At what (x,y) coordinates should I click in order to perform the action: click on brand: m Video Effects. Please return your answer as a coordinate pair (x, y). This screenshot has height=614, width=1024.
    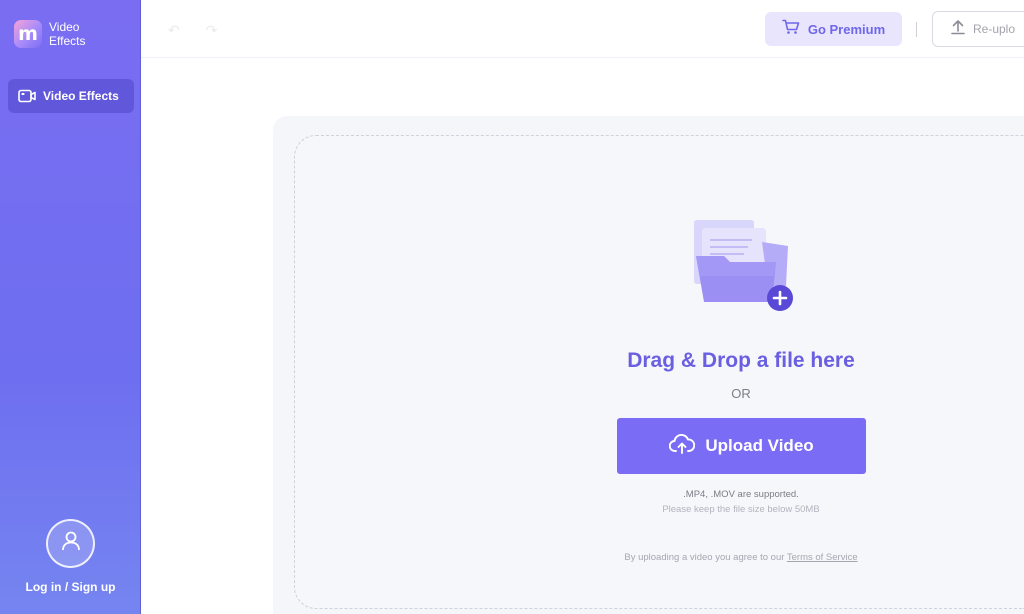
    Looking at the image, I should click on (61, 34).